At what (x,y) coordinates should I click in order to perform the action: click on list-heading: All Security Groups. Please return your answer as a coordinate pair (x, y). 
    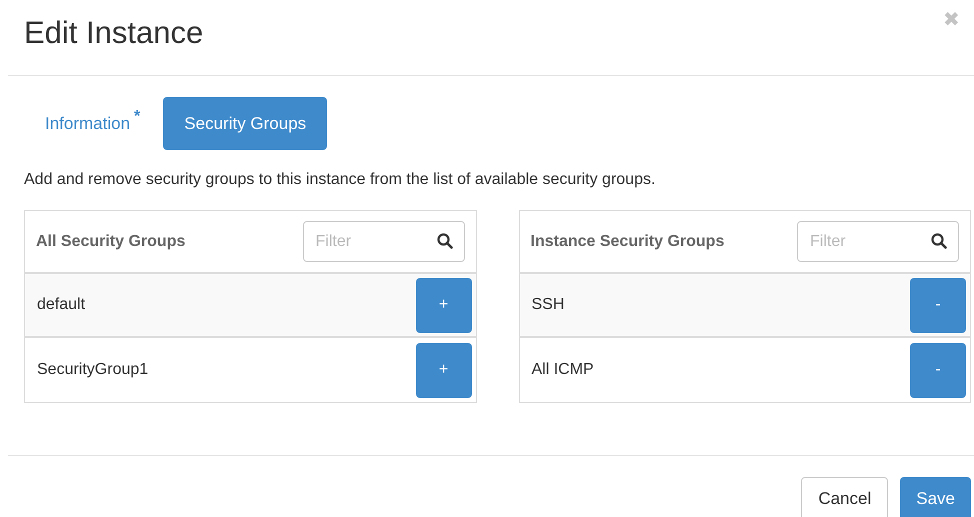
    Looking at the image, I should click on (111, 242).